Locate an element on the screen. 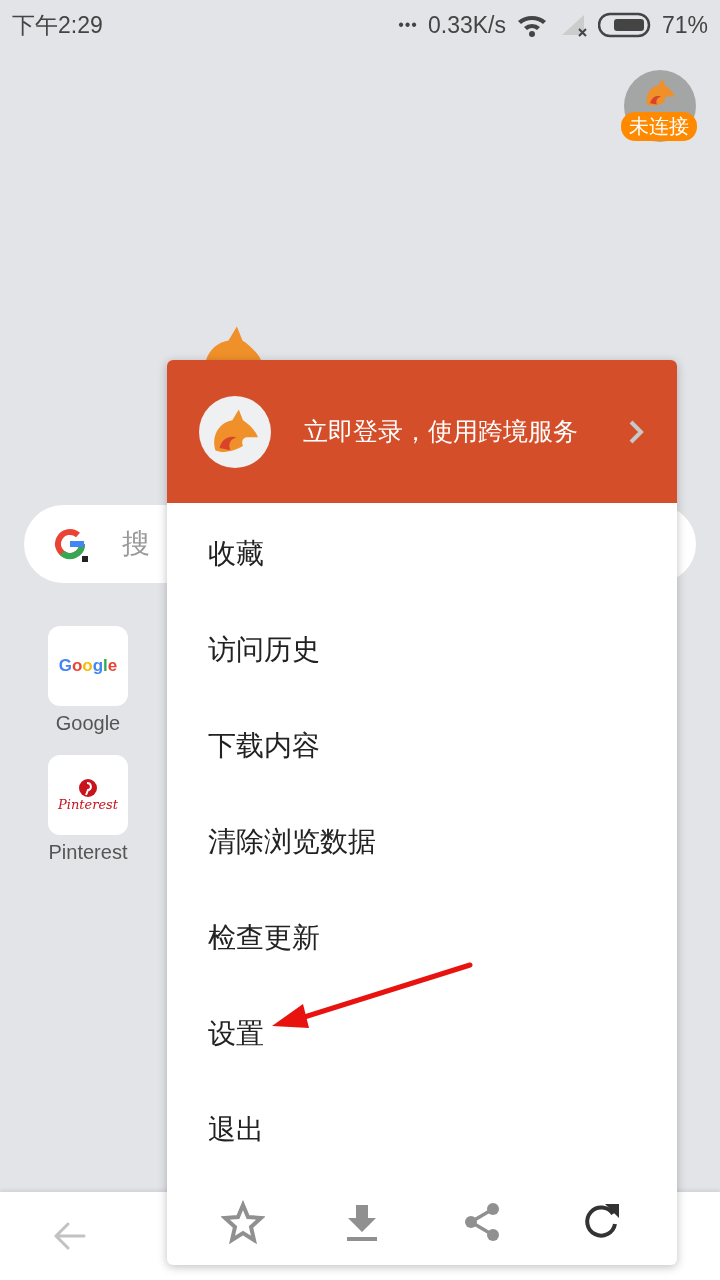 This screenshot has height=1280, width=720. tile-logo: Google is located at coordinates (88, 666).